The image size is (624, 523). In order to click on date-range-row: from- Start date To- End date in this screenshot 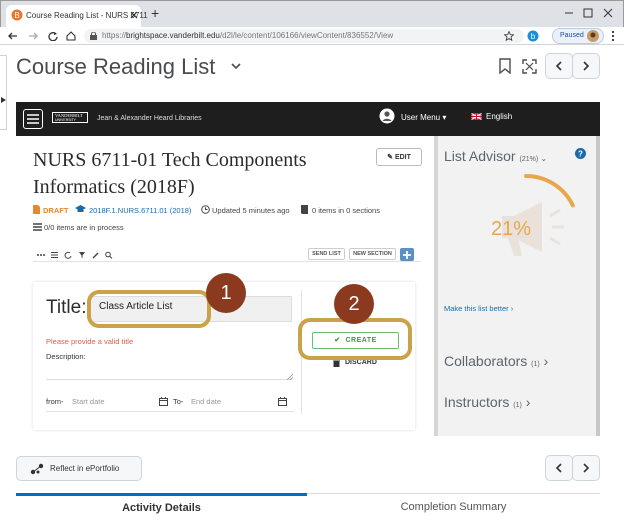, I will do `click(170, 404)`.